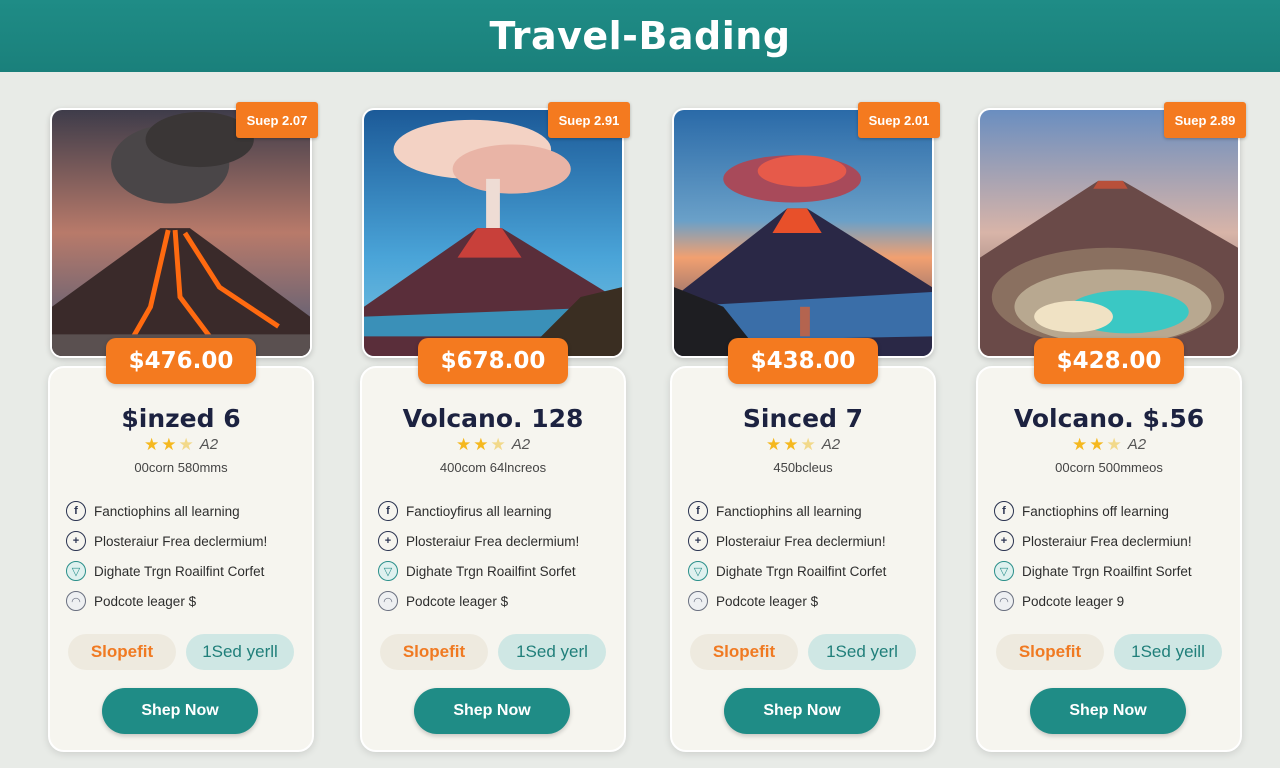 The width and height of the screenshot is (1280, 768). I want to click on date-badge: Suep 2.07, so click(277, 120).